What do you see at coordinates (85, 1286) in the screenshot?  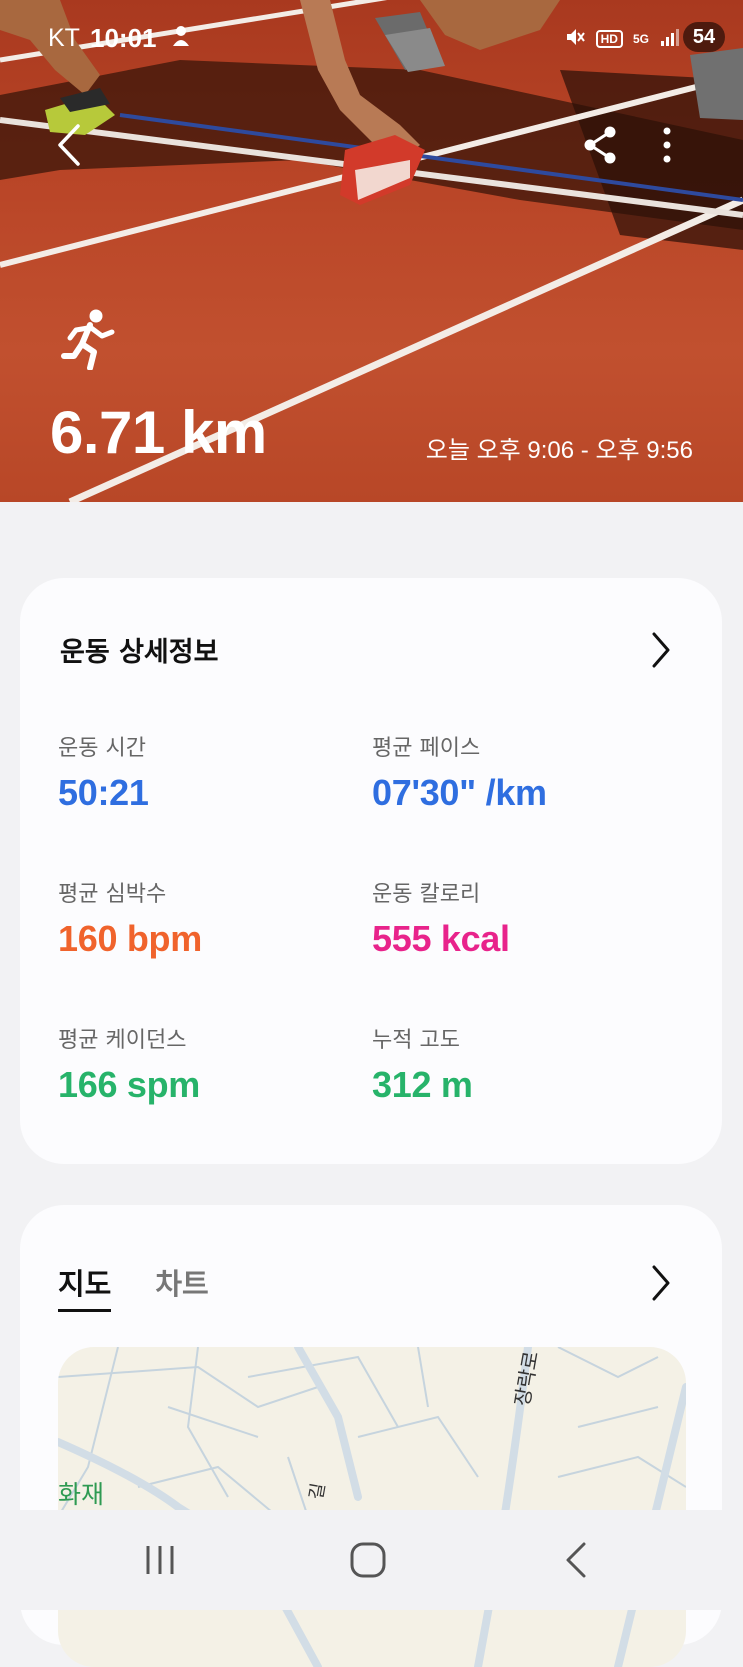 I see `tab-map: 지도` at bounding box center [85, 1286].